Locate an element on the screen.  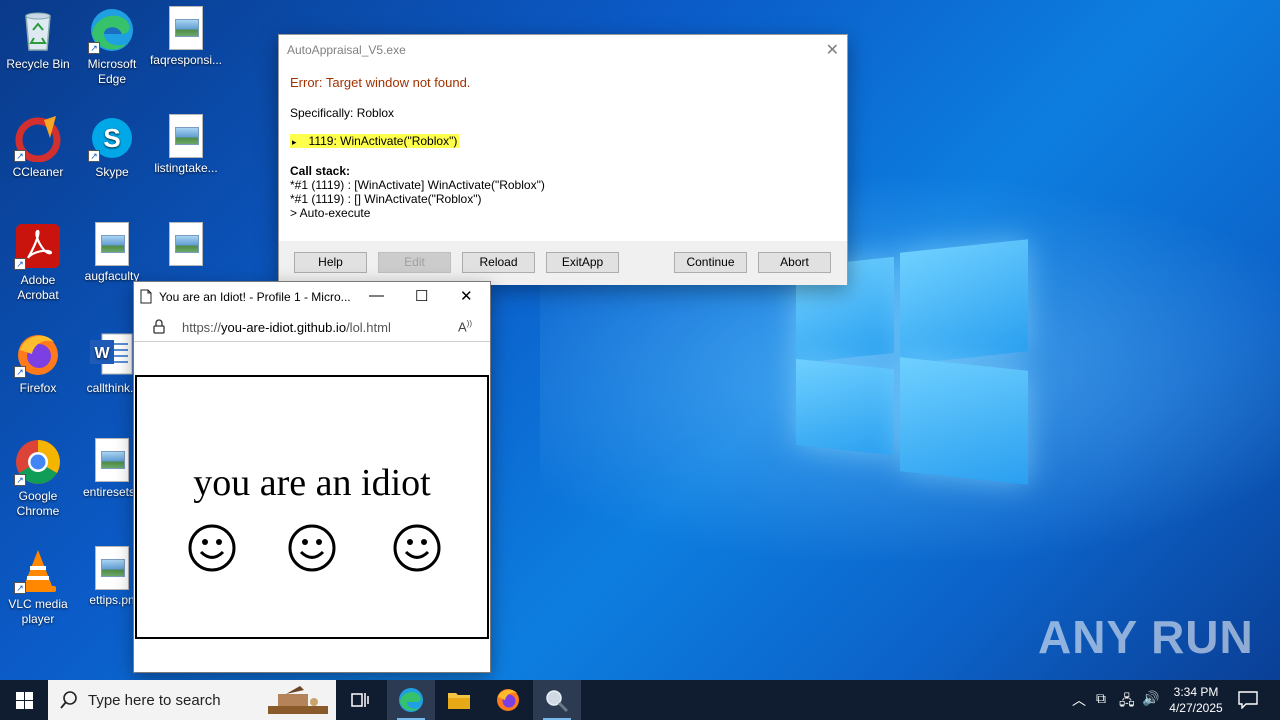
desktop-icon-recycle-bin: Recycle Bin is located at coordinates (38, 39).